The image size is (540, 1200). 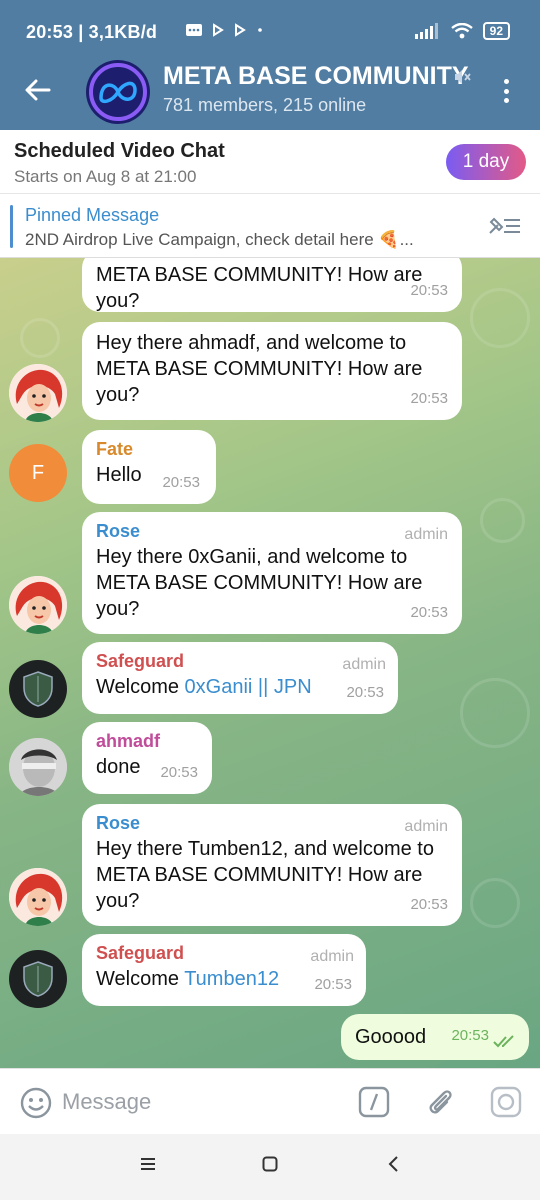 I want to click on back-button, so click(x=38, y=90).